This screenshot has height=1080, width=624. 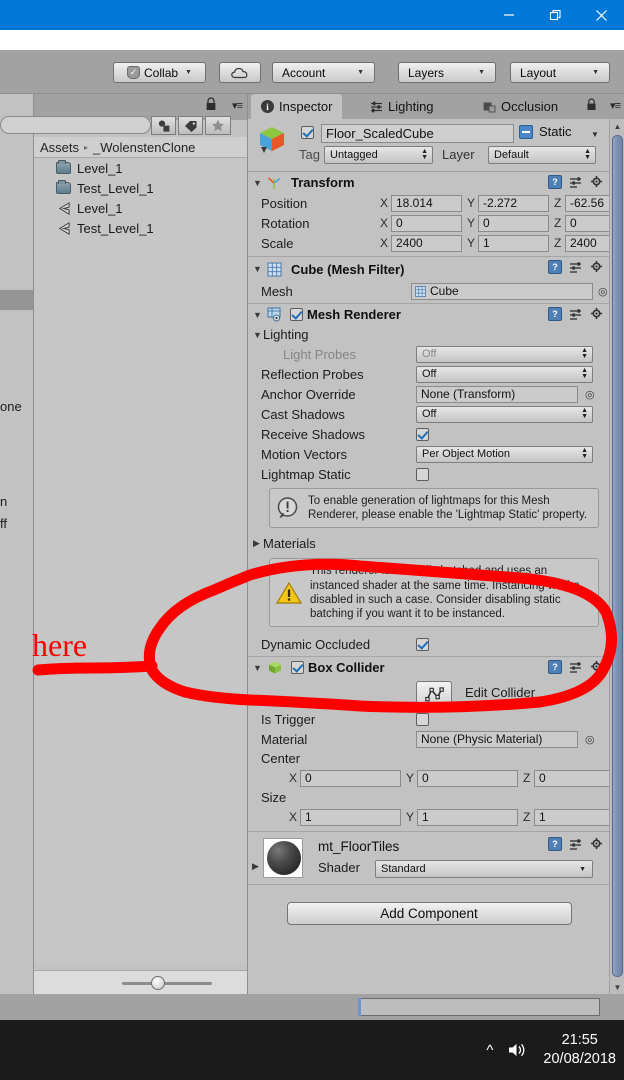 I want to click on box-collider-header: ▼ Box Collider ?, so click(x=429, y=667).